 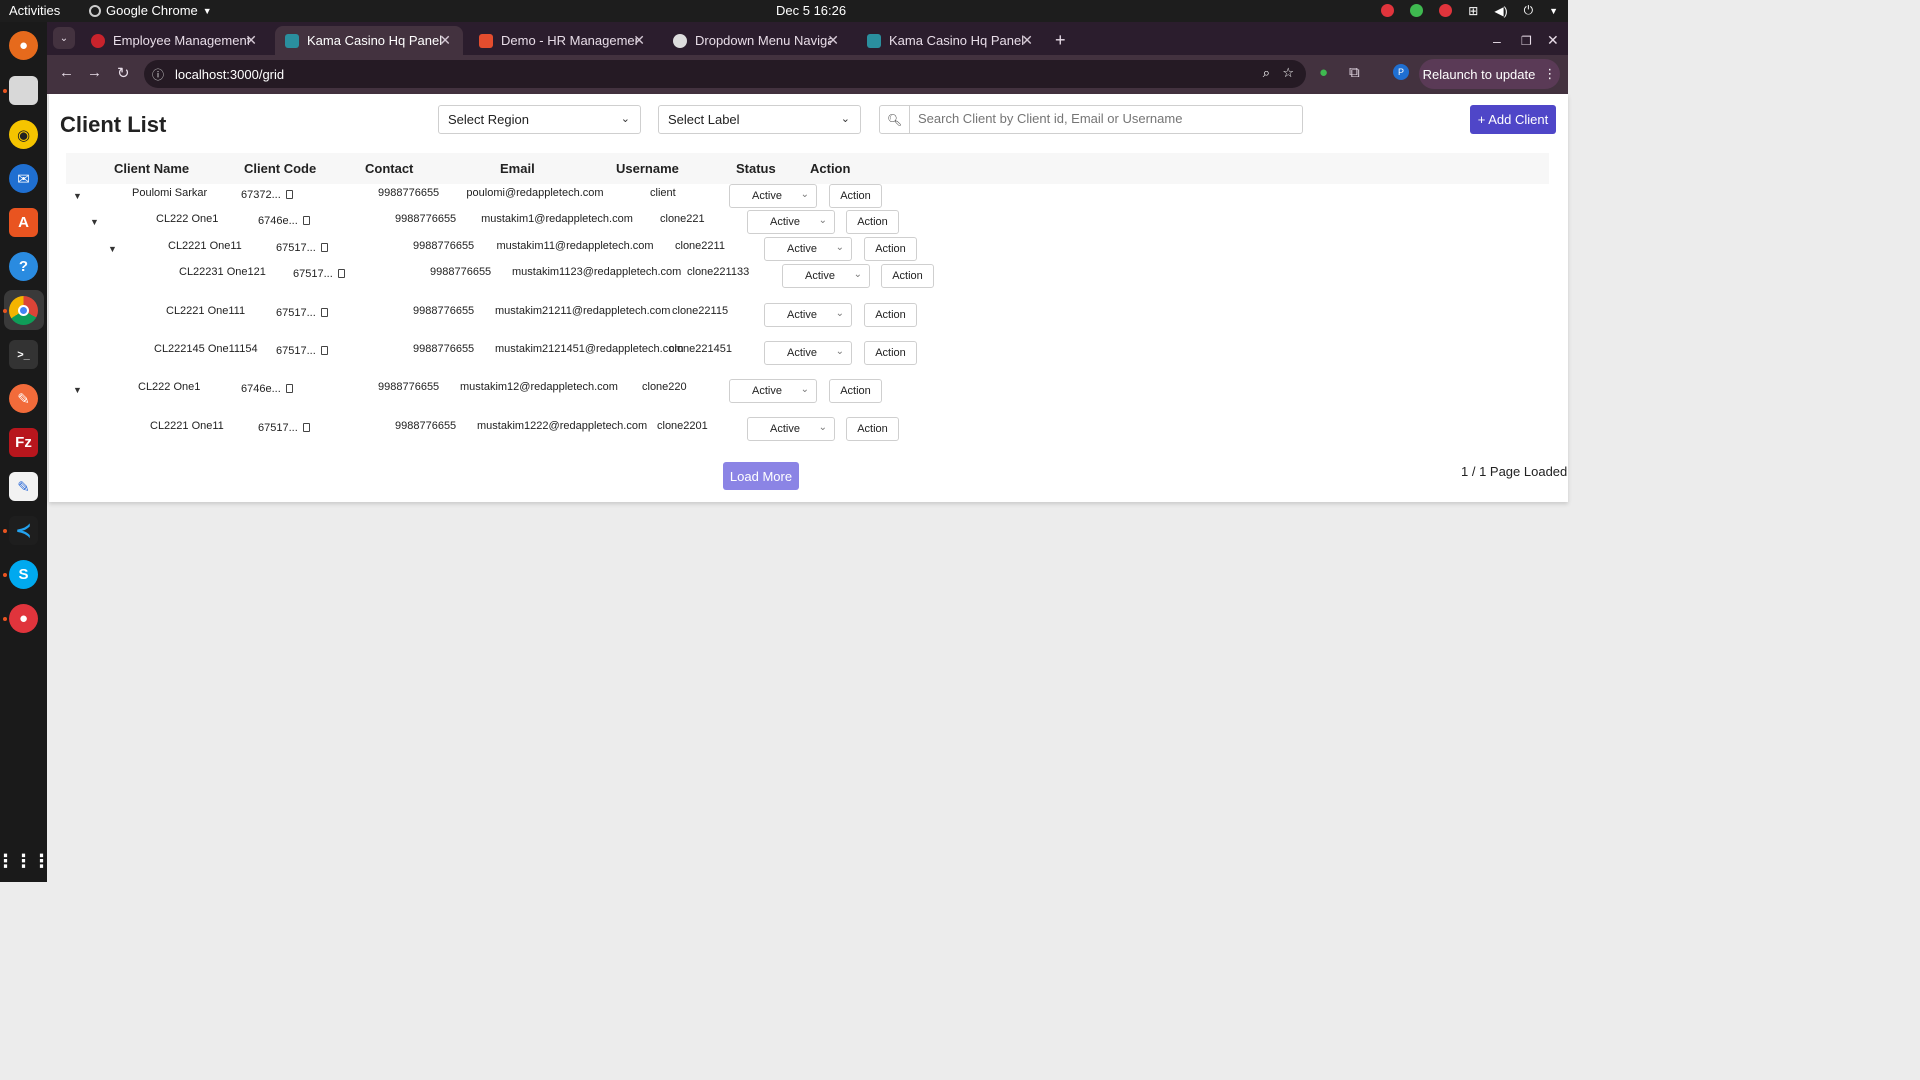 What do you see at coordinates (1529, 10) in the screenshot?
I see `power-icon: ⏻` at bounding box center [1529, 10].